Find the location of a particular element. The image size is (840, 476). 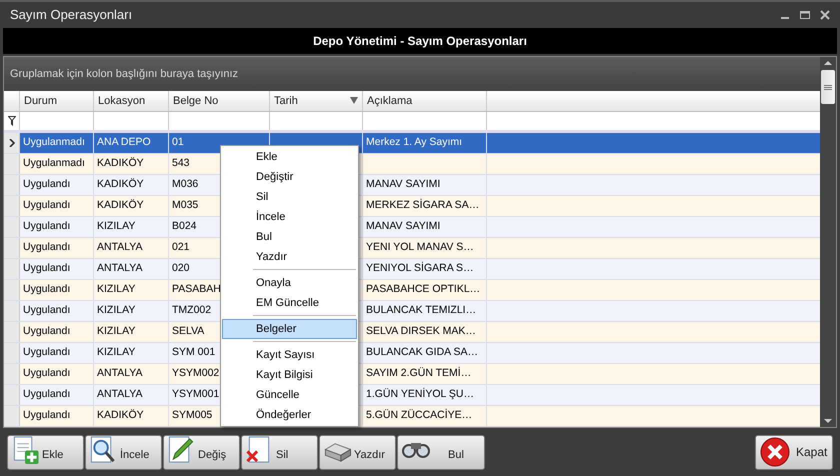

toolbar-button: Bul is located at coordinates (441, 452).